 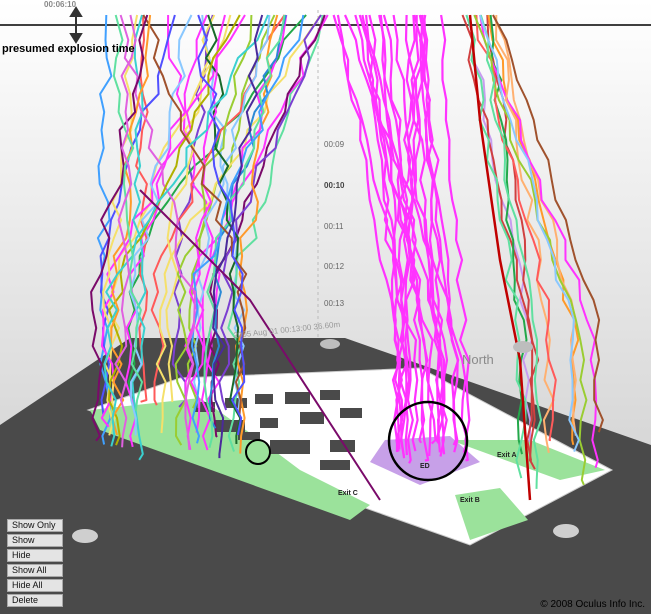 What do you see at coordinates (470, 500) in the screenshot?
I see `zone-label: Exit B` at bounding box center [470, 500].